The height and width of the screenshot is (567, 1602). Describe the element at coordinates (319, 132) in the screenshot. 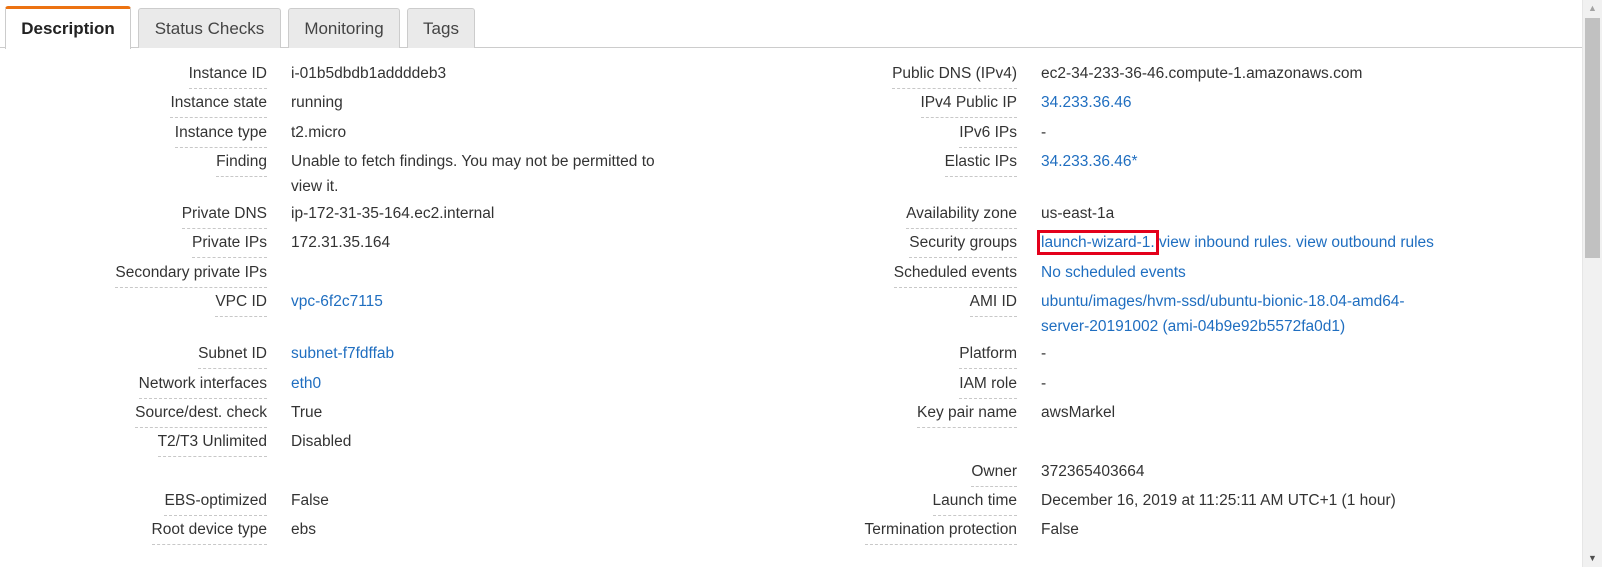

I see `value-instance-type: t2.micro` at that location.